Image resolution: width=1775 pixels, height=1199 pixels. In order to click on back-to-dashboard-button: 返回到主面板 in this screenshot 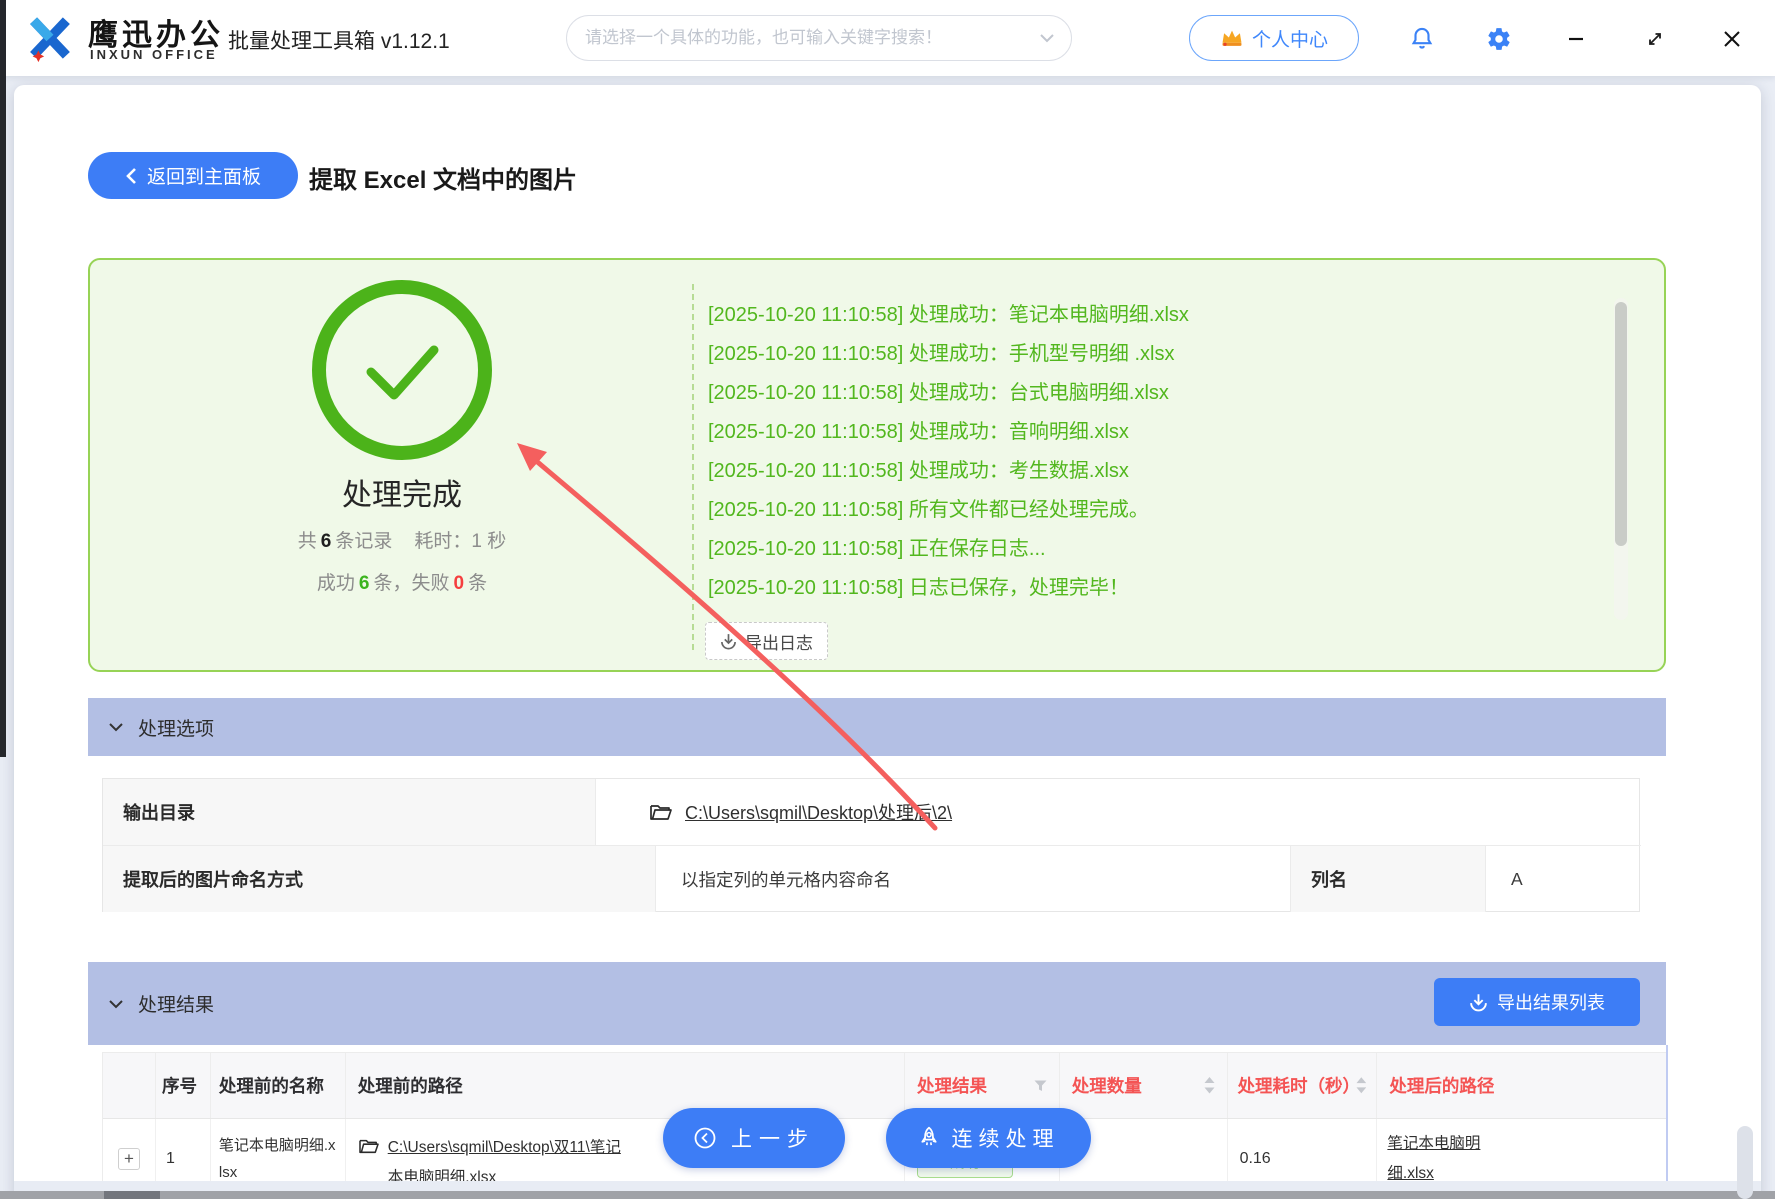, I will do `click(193, 175)`.